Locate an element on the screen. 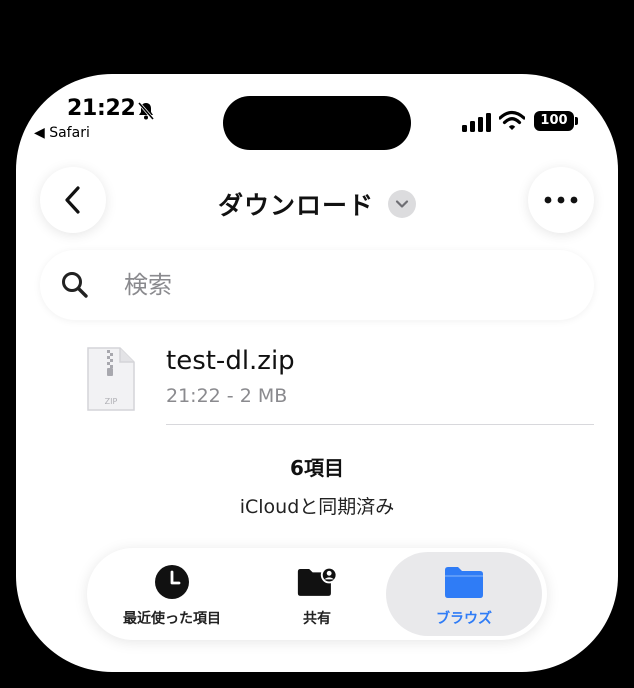  search-icon is located at coordinates (75, 285).